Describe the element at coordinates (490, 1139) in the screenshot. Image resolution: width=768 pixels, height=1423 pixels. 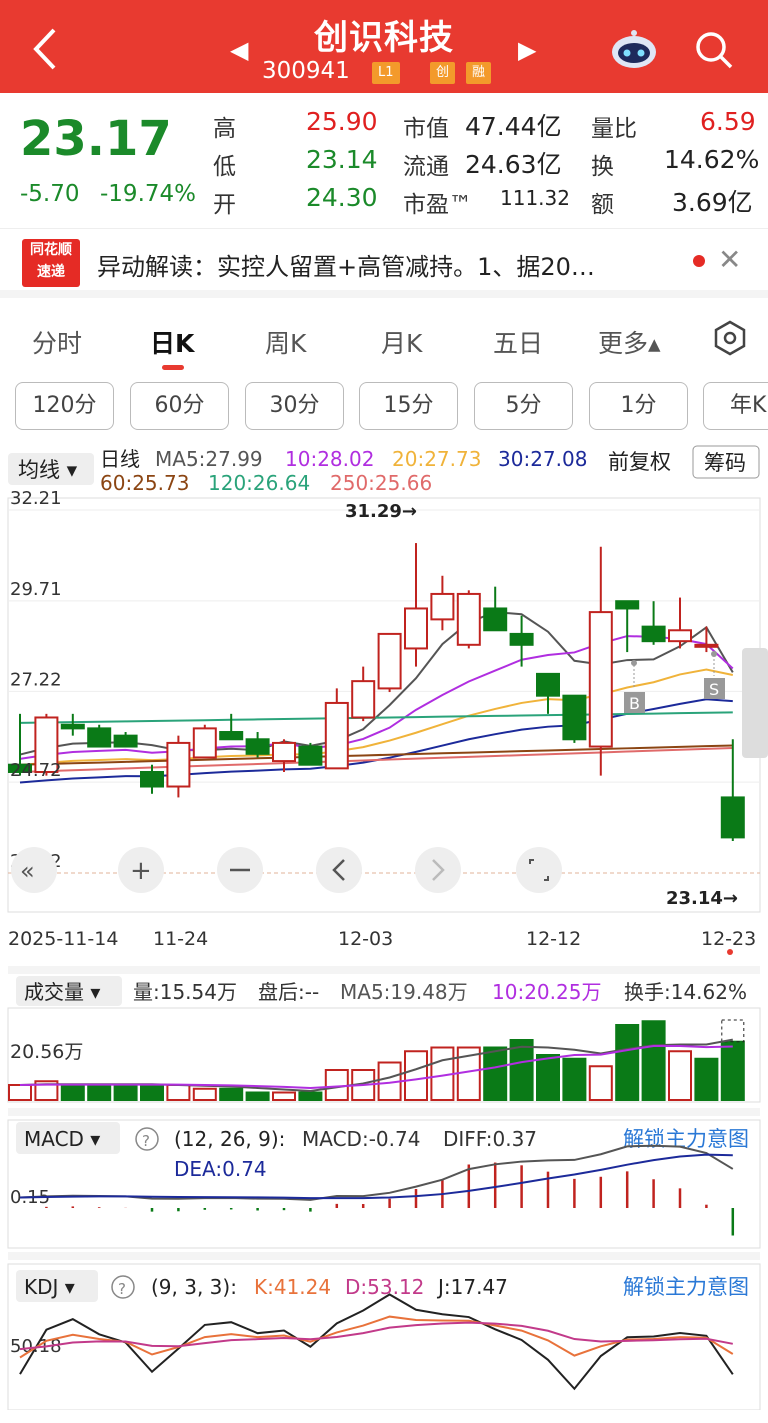
I see `diff-value: DIFF:0.37` at that location.